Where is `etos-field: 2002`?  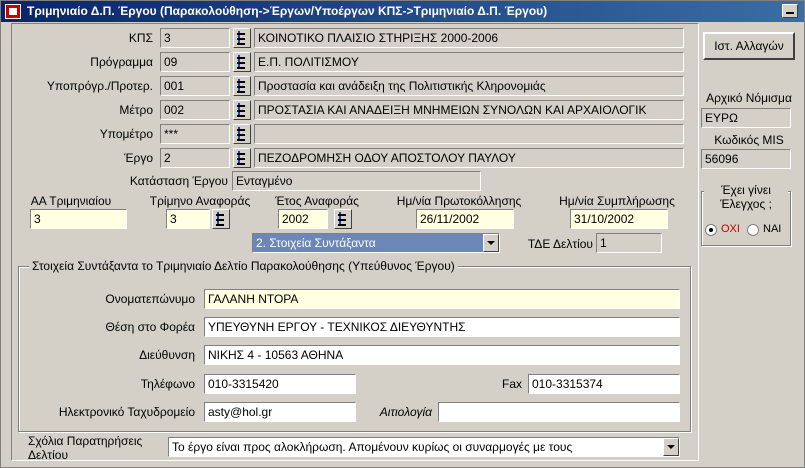 etos-field: 2002 is located at coordinates (303, 219).